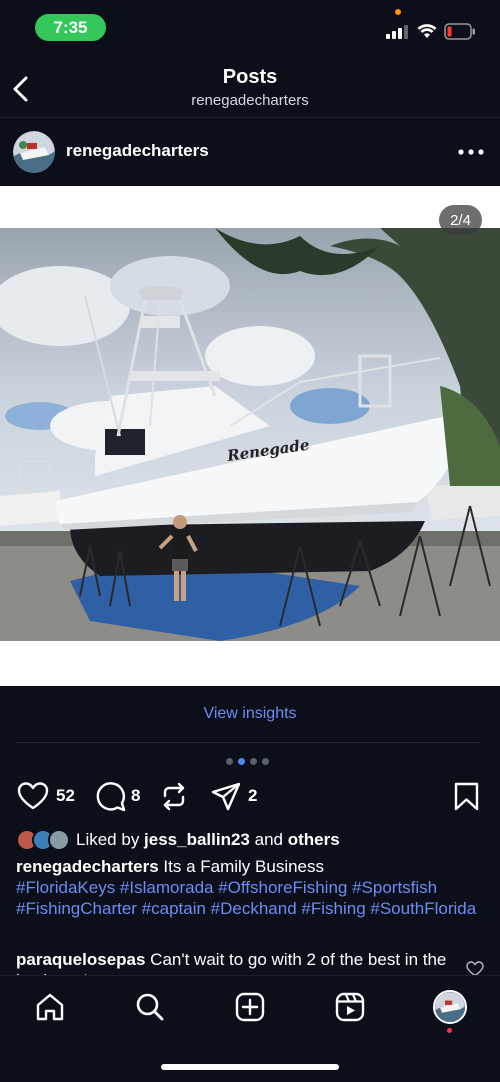 This screenshot has height=1082, width=500. Describe the element at coordinates (87, 866) in the screenshot. I see `caption-username: renegadecharters` at that location.